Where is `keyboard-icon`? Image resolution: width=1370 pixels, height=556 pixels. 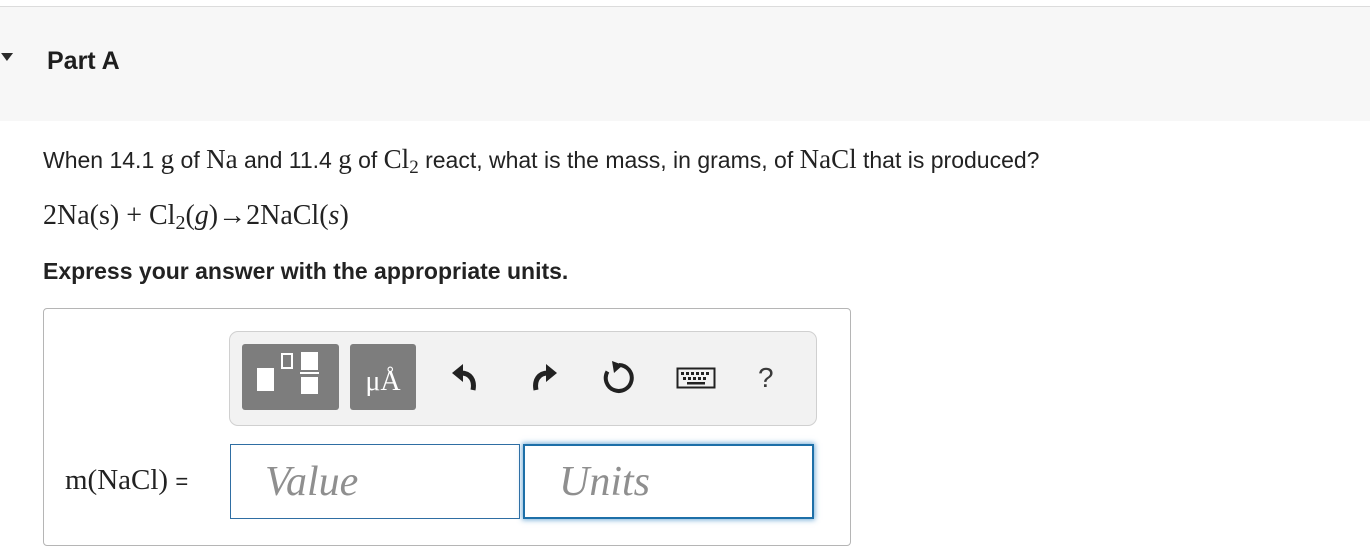 keyboard-icon is located at coordinates (696, 378).